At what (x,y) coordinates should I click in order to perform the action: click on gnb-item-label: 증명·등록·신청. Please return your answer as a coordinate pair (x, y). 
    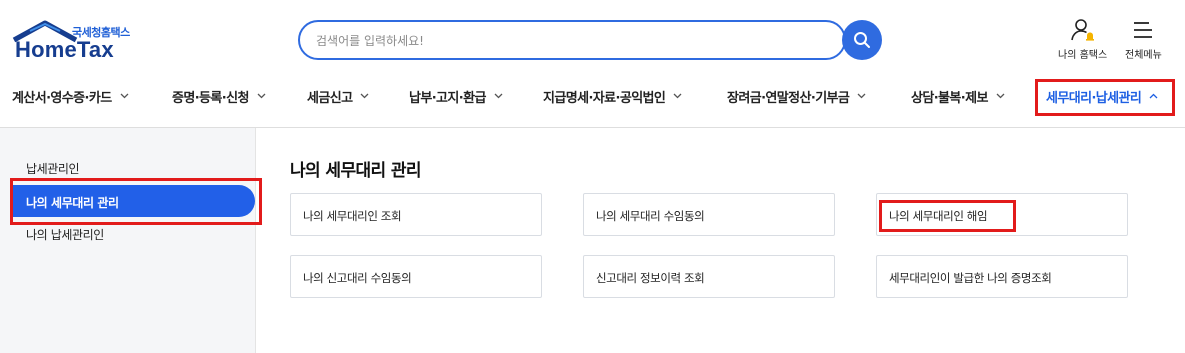
    Looking at the image, I should click on (210, 98).